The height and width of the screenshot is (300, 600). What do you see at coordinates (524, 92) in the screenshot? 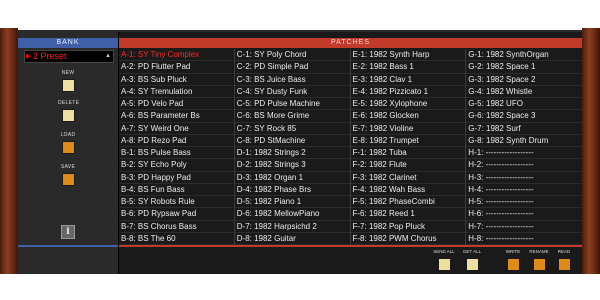
I see `patch-cell: G-4: 1982 Whistle` at bounding box center [524, 92].